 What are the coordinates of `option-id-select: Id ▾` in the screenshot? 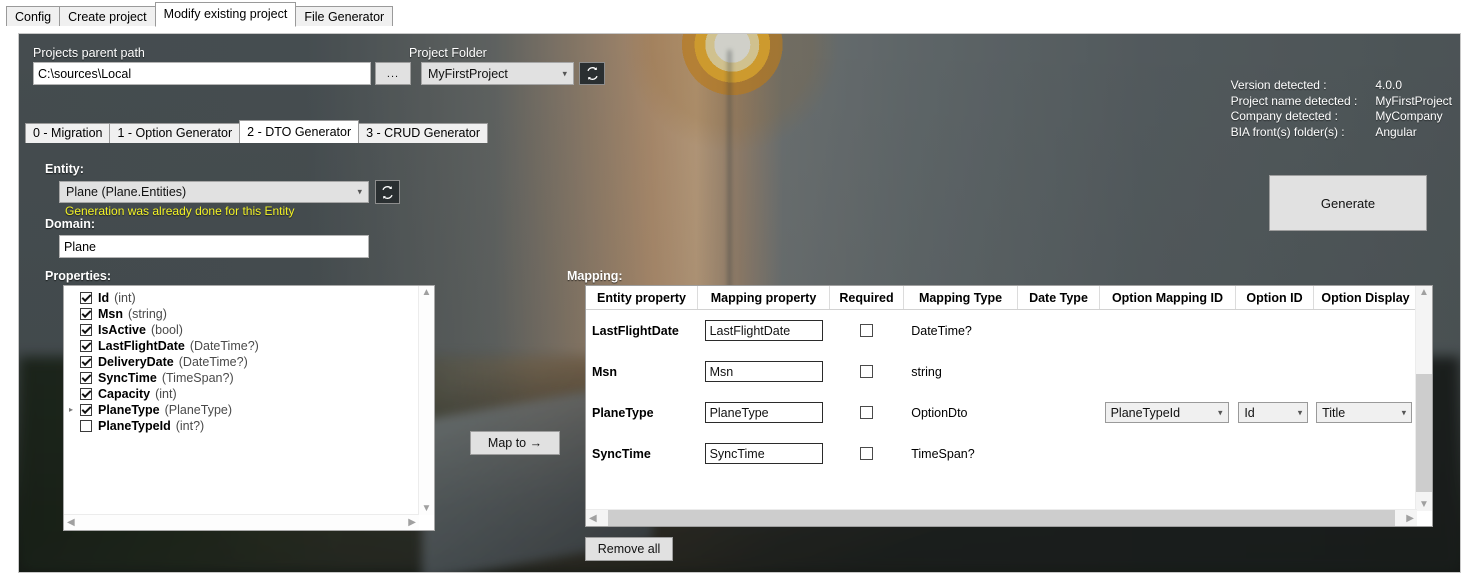 It's located at (1273, 412).